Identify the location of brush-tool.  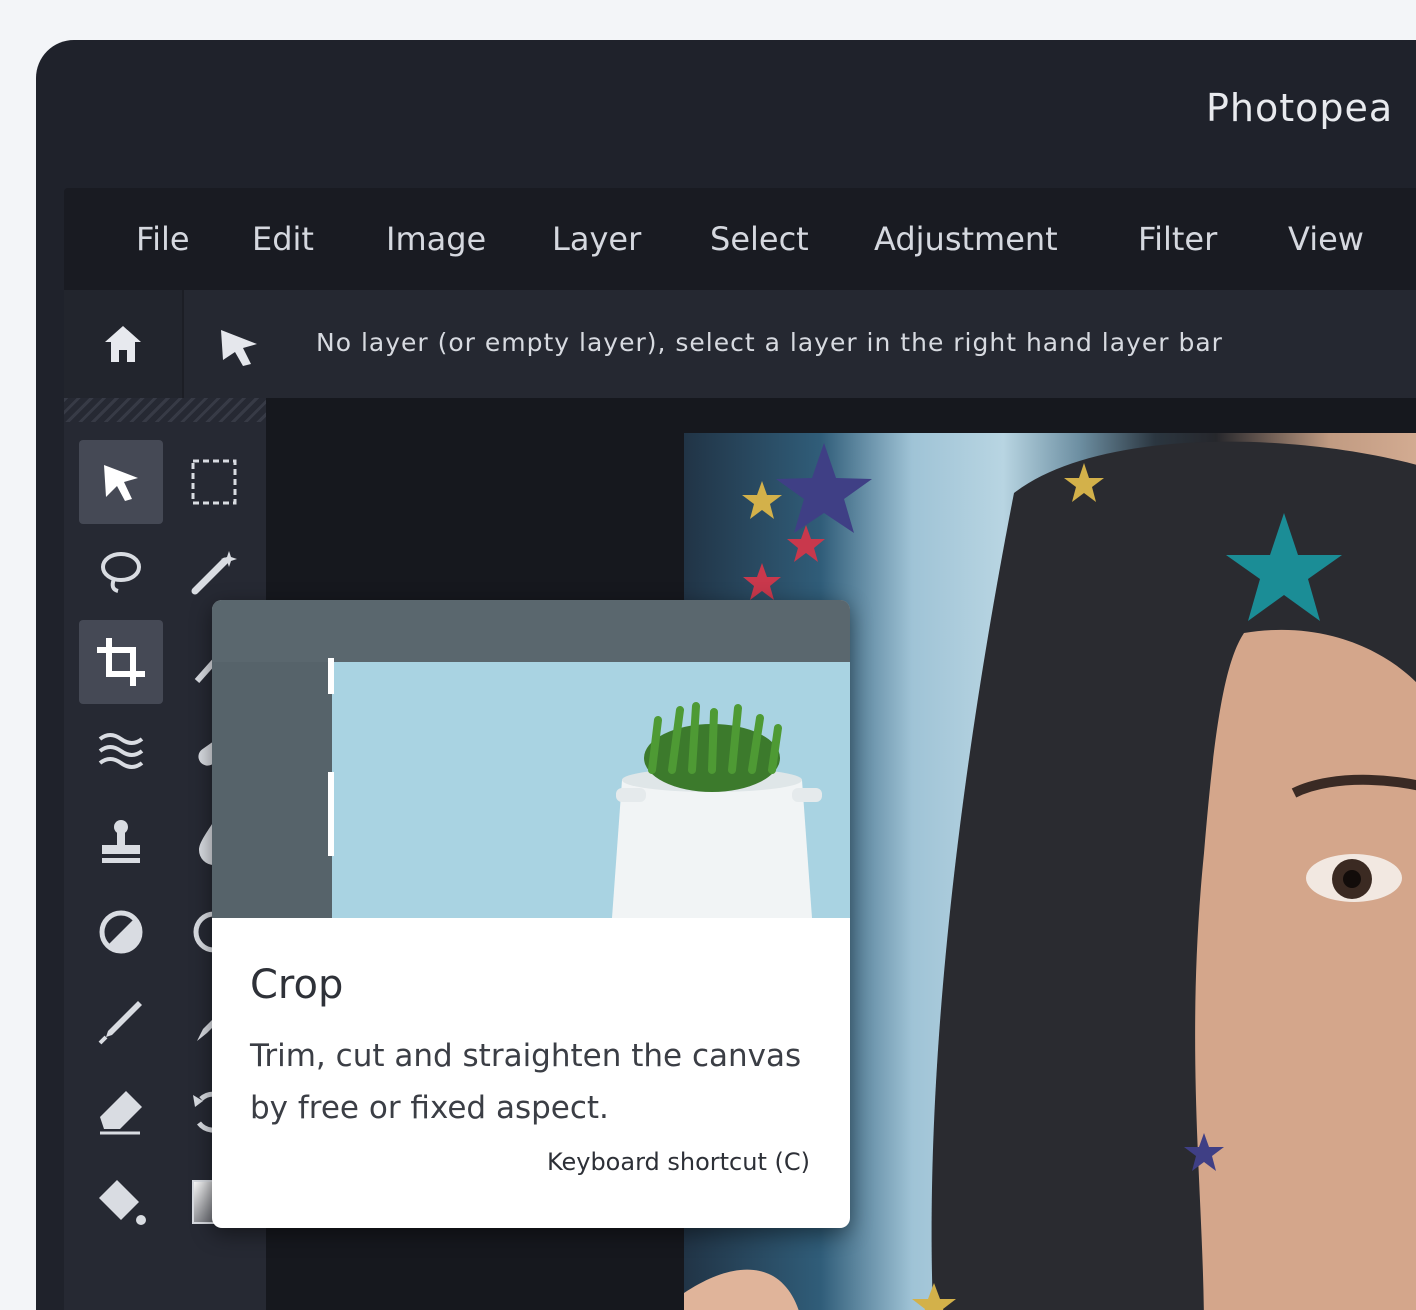
(121, 1022).